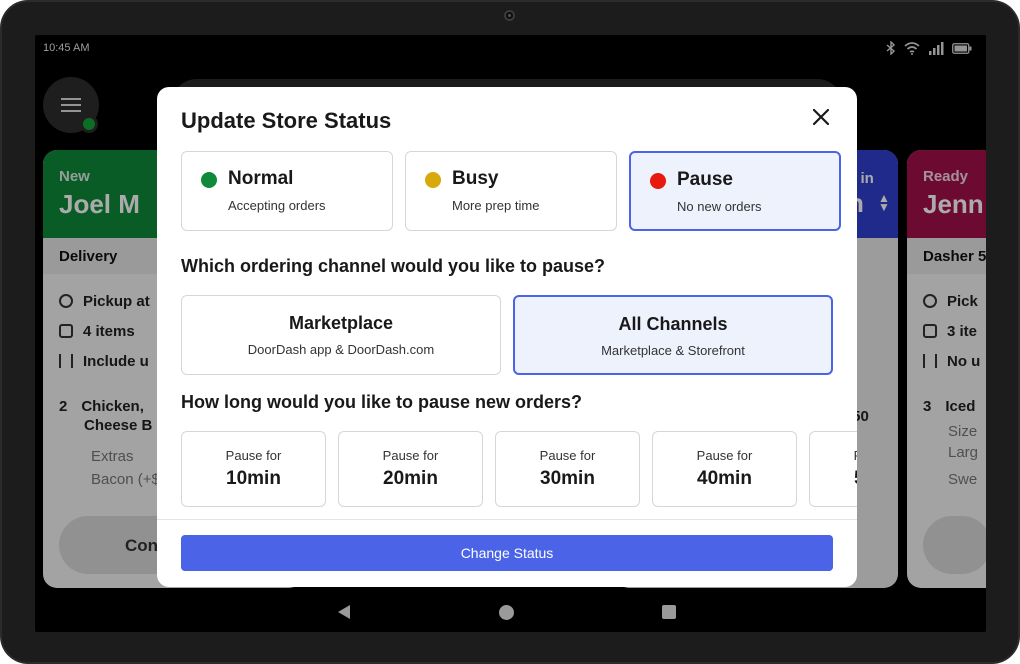 This screenshot has height=664, width=1020. I want to click on duration-option-50min: Pause for 50min, so click(833, 469).